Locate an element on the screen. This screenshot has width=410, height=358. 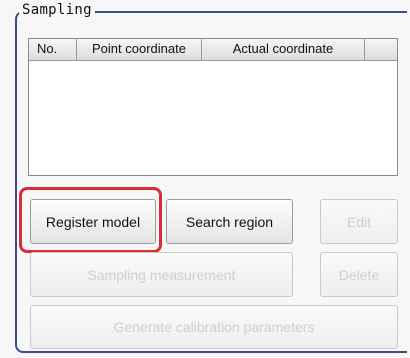
group-title: Sampling is located at coordinates (57, 10).